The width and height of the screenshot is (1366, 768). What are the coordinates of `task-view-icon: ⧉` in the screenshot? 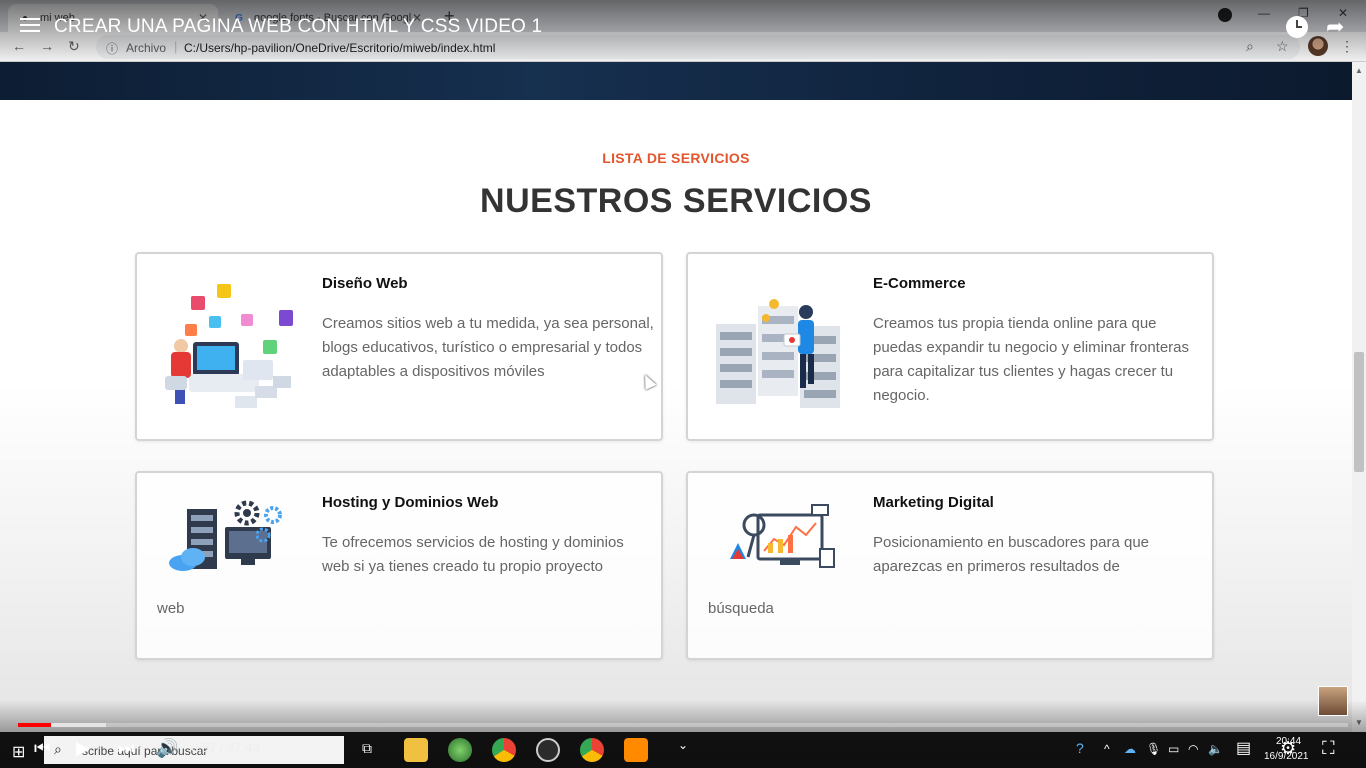 It's located at (367, 748).